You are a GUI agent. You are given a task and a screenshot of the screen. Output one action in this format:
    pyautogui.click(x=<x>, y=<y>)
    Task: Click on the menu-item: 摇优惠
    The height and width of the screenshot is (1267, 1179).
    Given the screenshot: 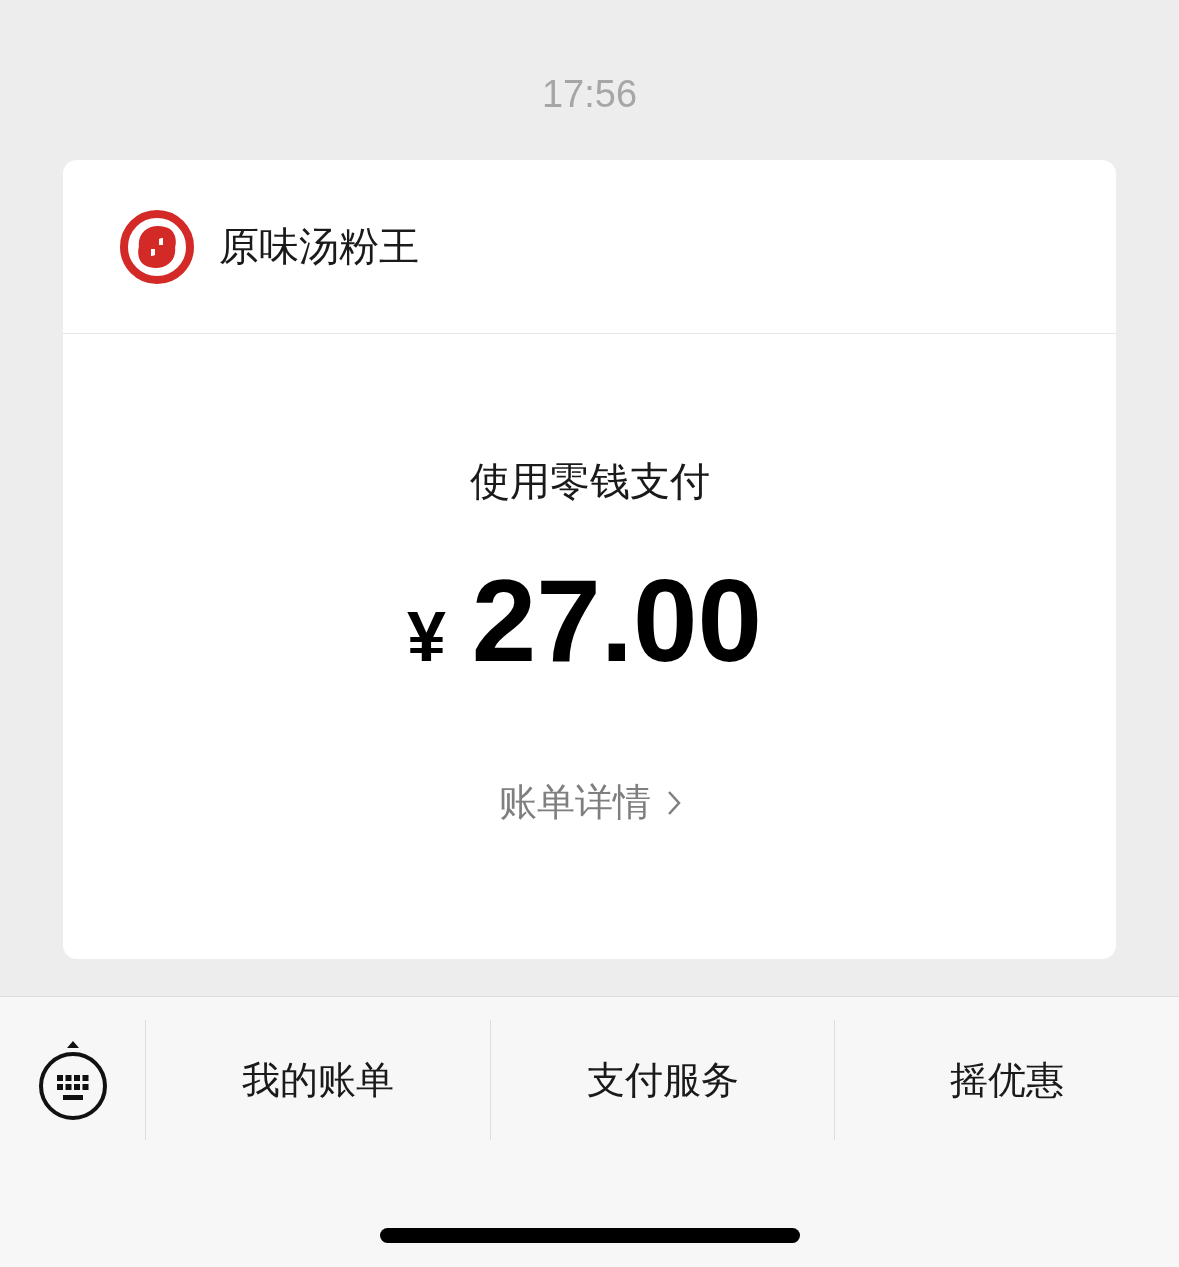 What is the action you would take?
    pyautogui.click(x=1006, y=1080)
    